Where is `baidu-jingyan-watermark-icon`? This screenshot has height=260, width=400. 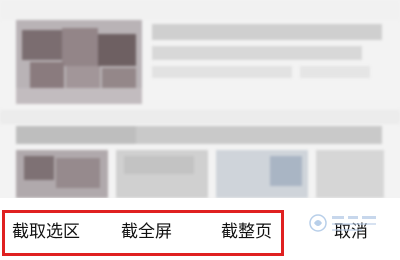
baidu-jingyan-watermark-icon is located at coordinates (342, 223).